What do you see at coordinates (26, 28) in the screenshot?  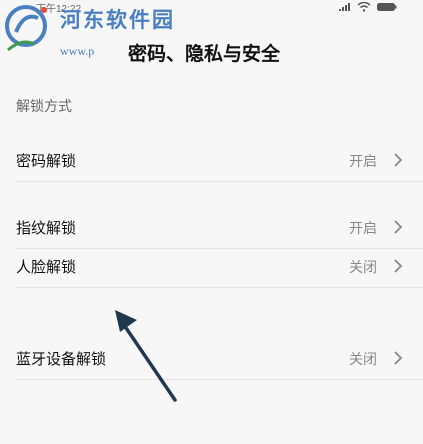 I see `watermark-logo` at bounding box center [26, 28].